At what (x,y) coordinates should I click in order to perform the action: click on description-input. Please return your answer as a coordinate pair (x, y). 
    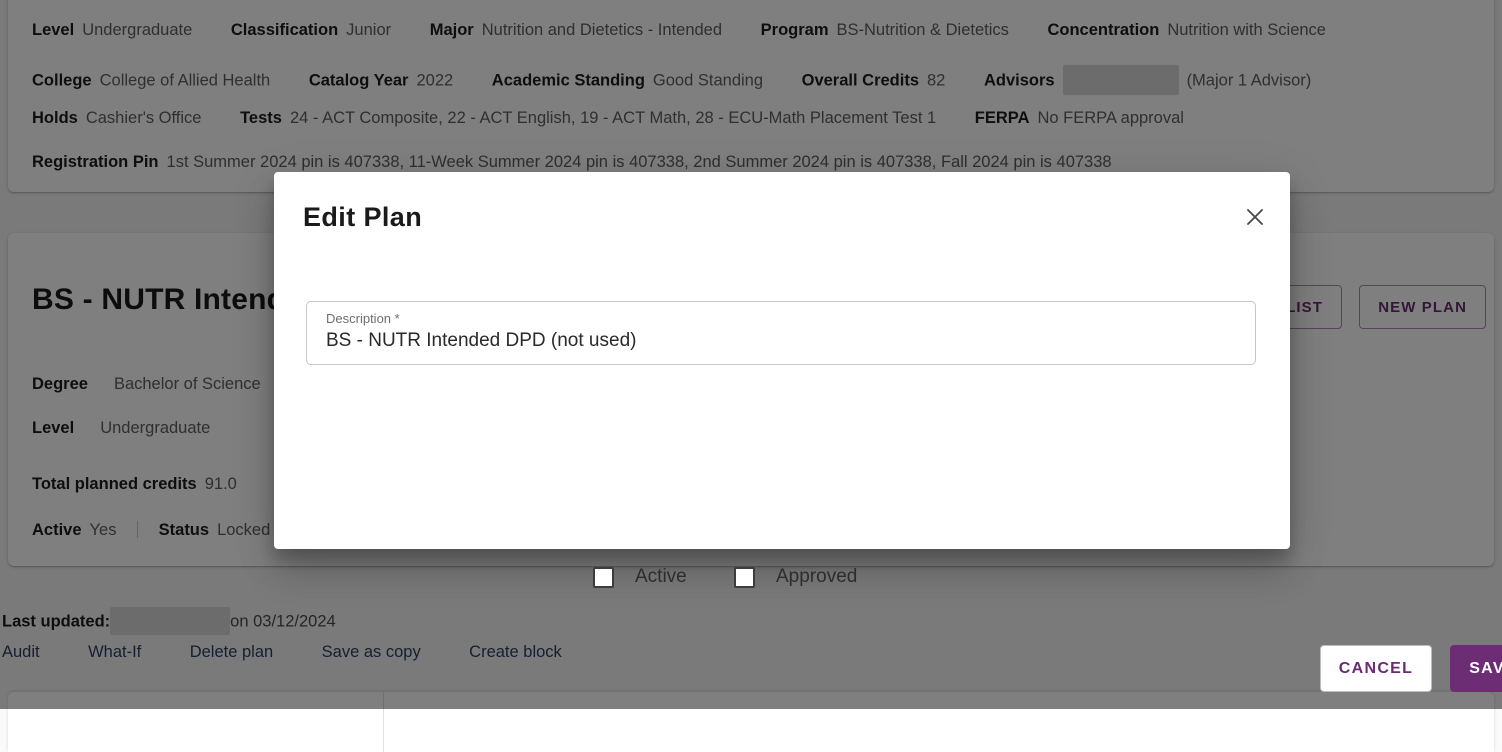
    Looking at the image, I should click on (780, 341).